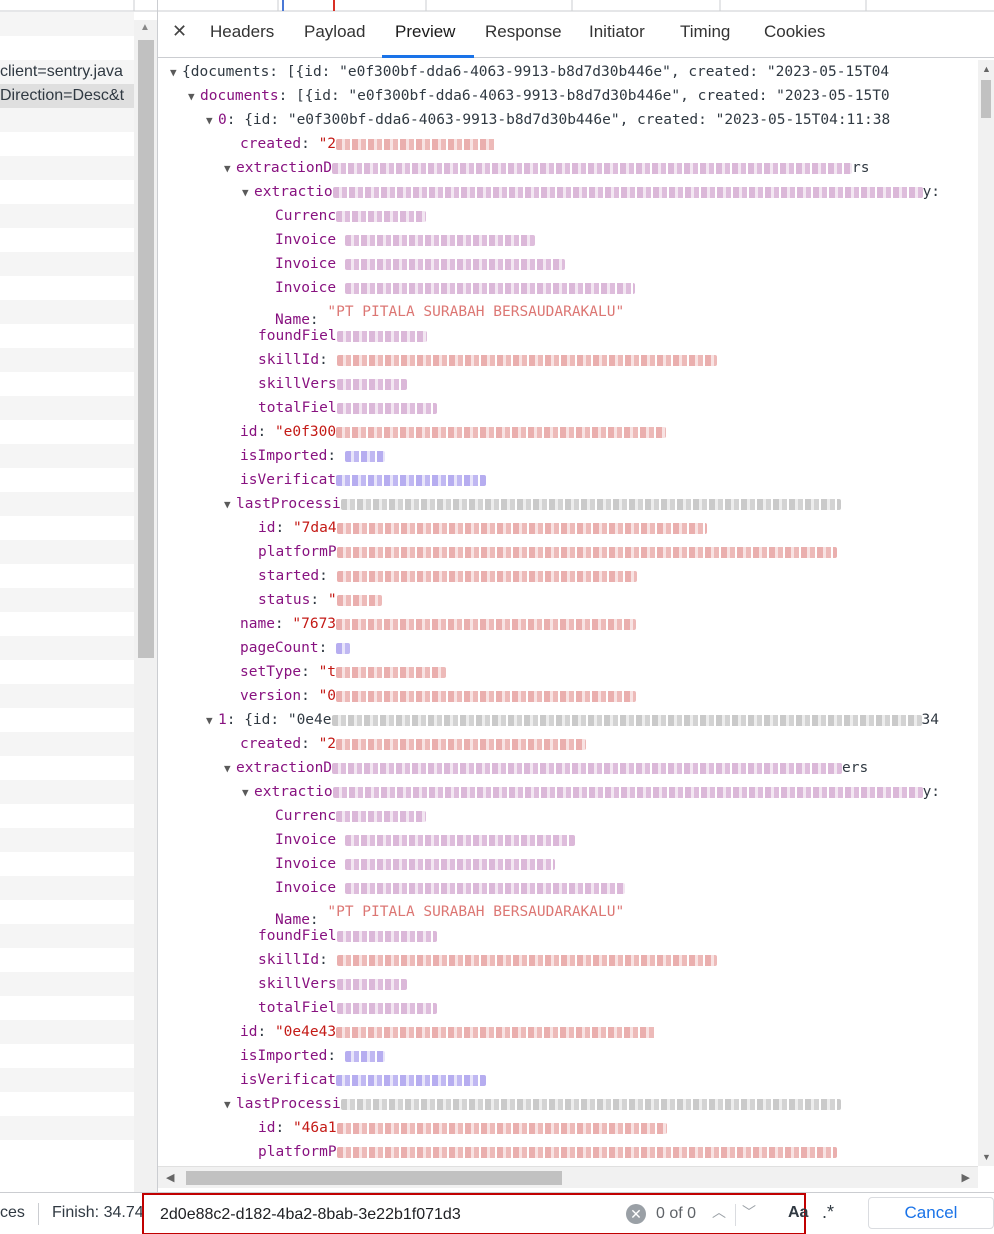 This screenshot has width=994, height=1234. I want to click on cancel-button: Cancel, so click(931, 1213).